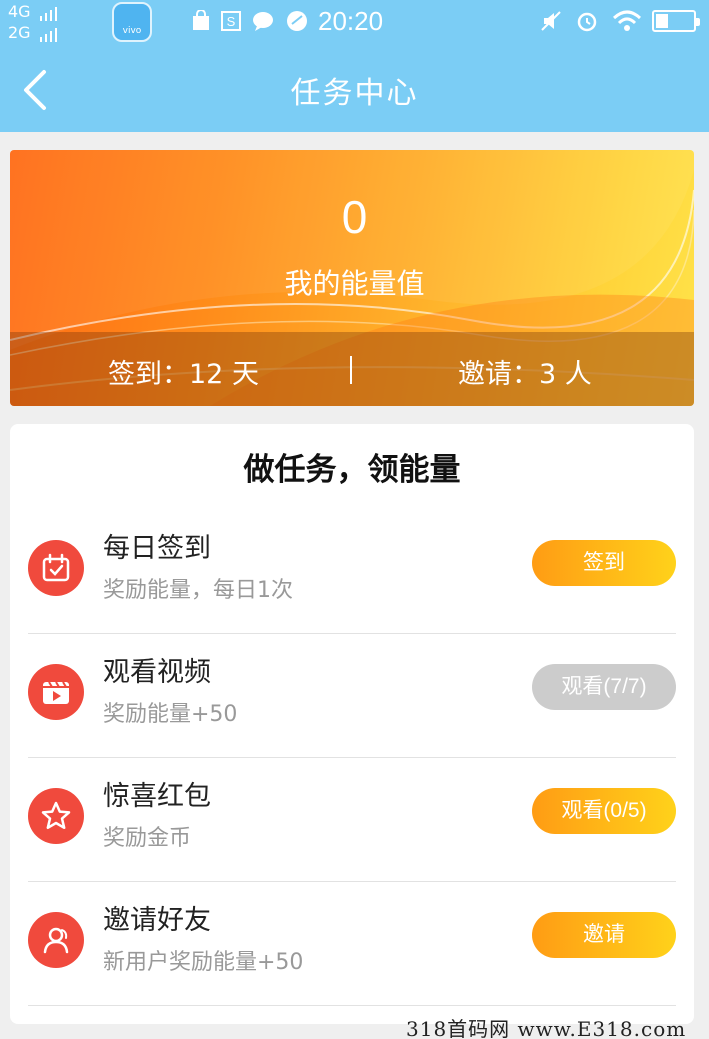 This screenshot has height=1039, width=709. I want to click on status-time: 20:20, so click(351, 21).